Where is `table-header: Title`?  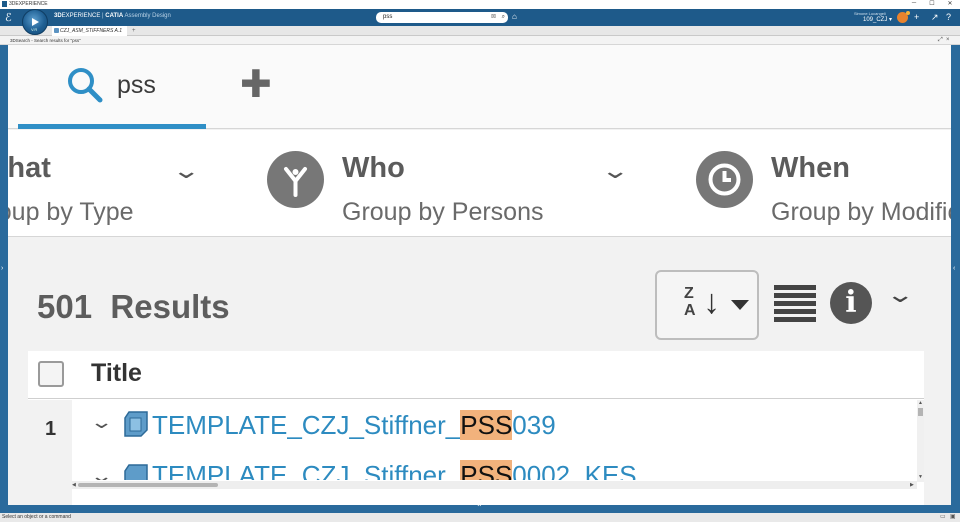 table-header: Title is located at coordinates (476, 375).